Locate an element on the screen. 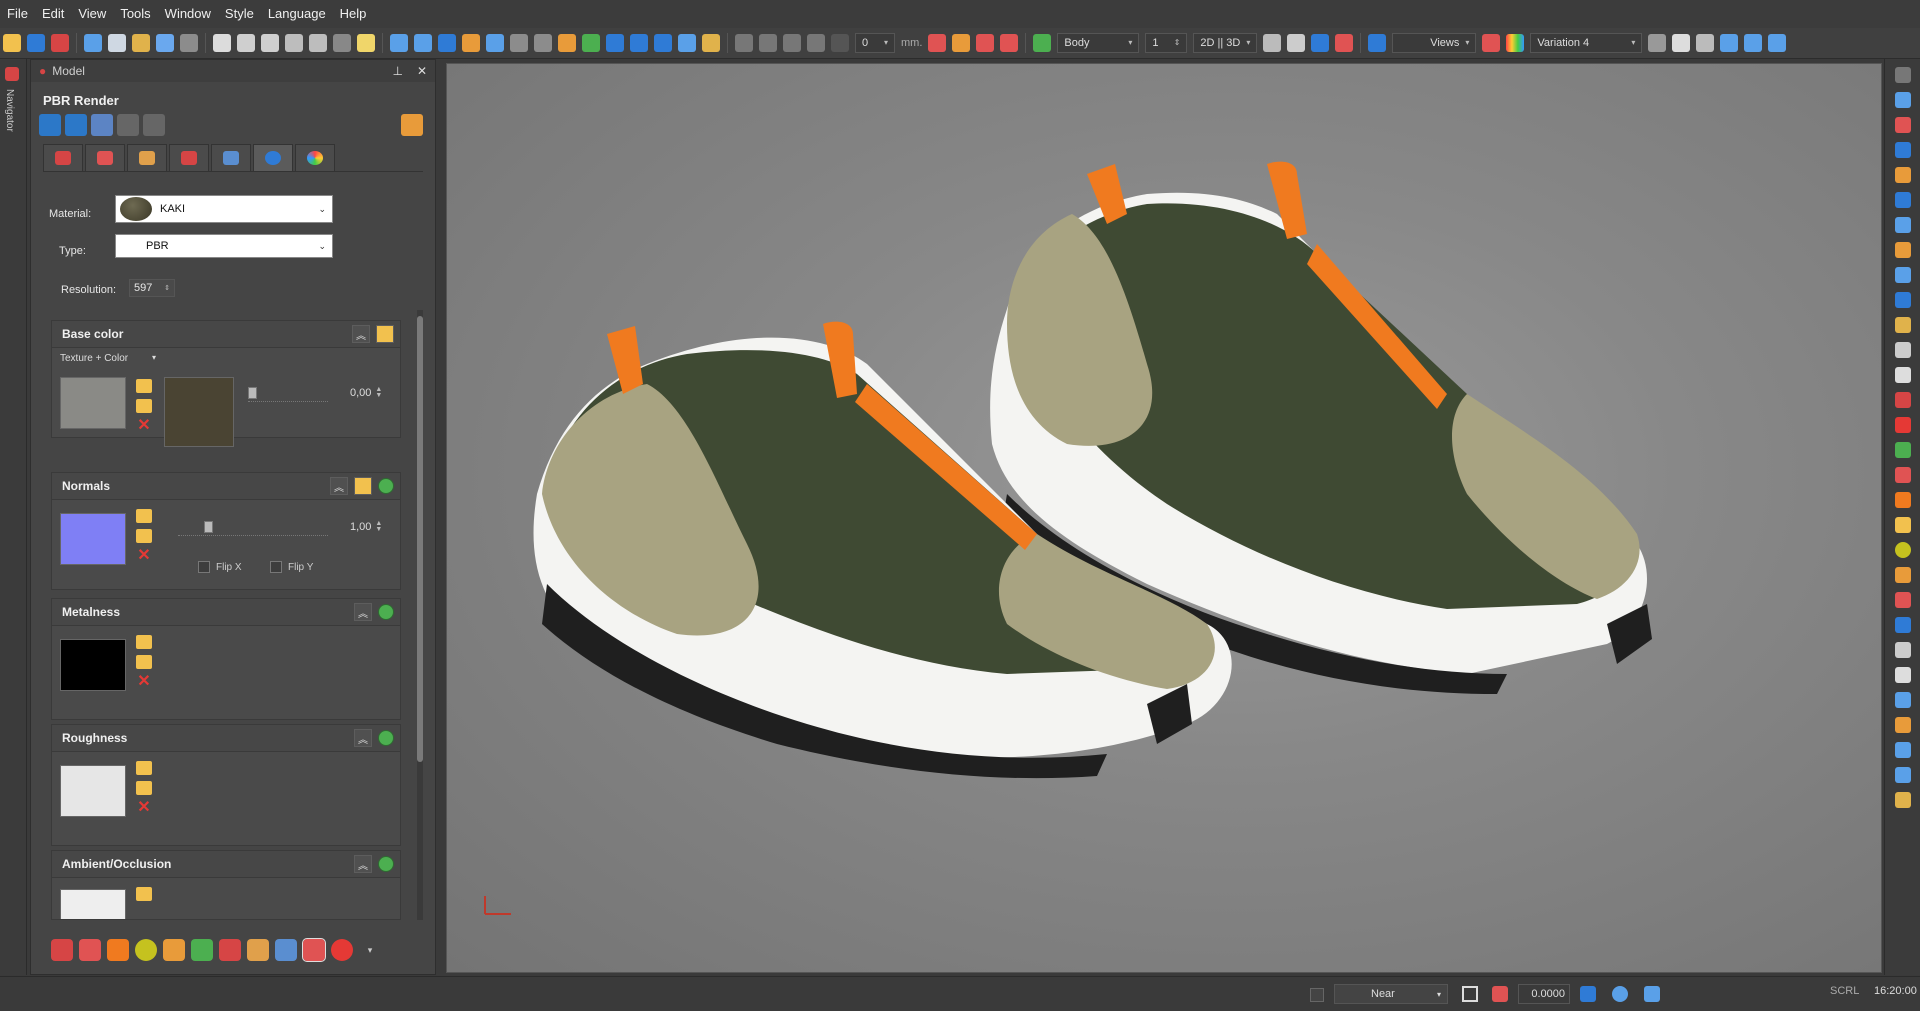 The height and width of the screenshot is (1011, 1920). save-as-icon is located at coordinates (60, 43).